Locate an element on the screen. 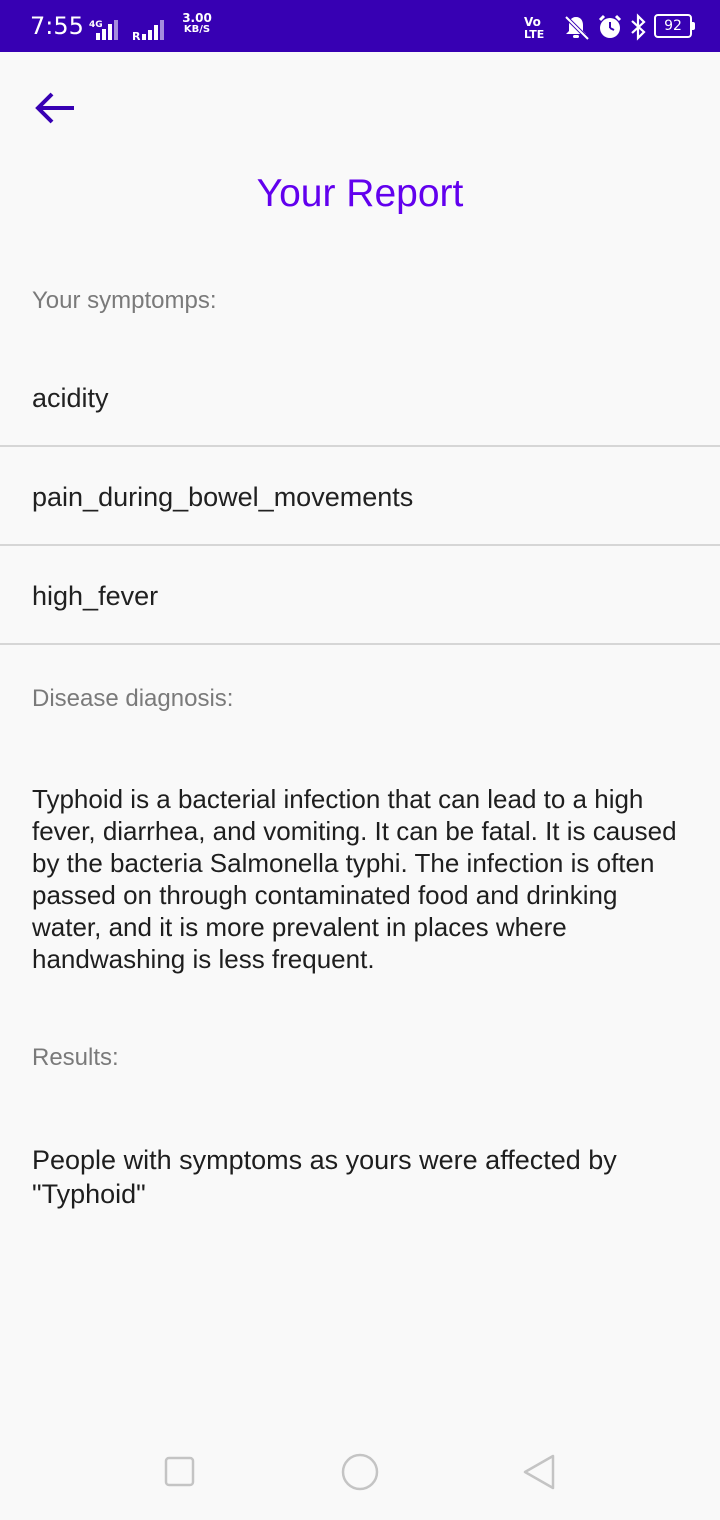 This screenshot has width=720, height=1520. results-label: Results: is located at coordinates (75, 1057).